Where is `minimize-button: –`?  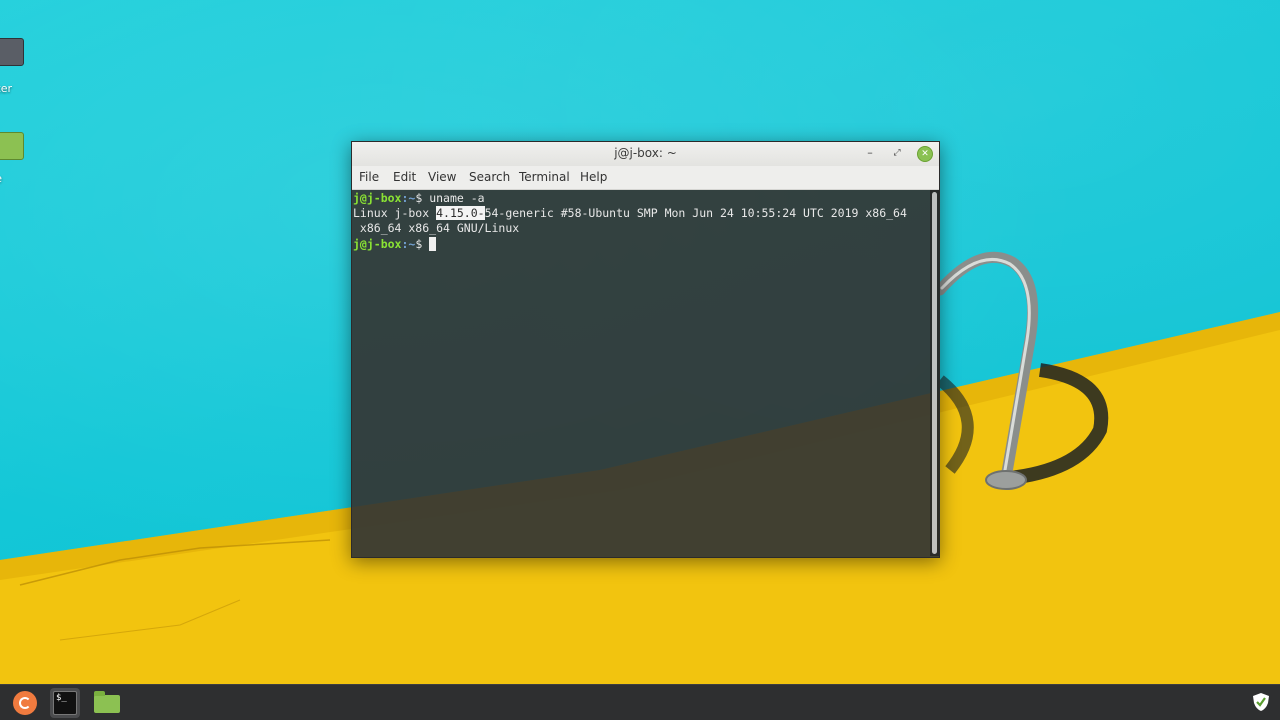
minimize-button: – is located at coordinates (870, 153).